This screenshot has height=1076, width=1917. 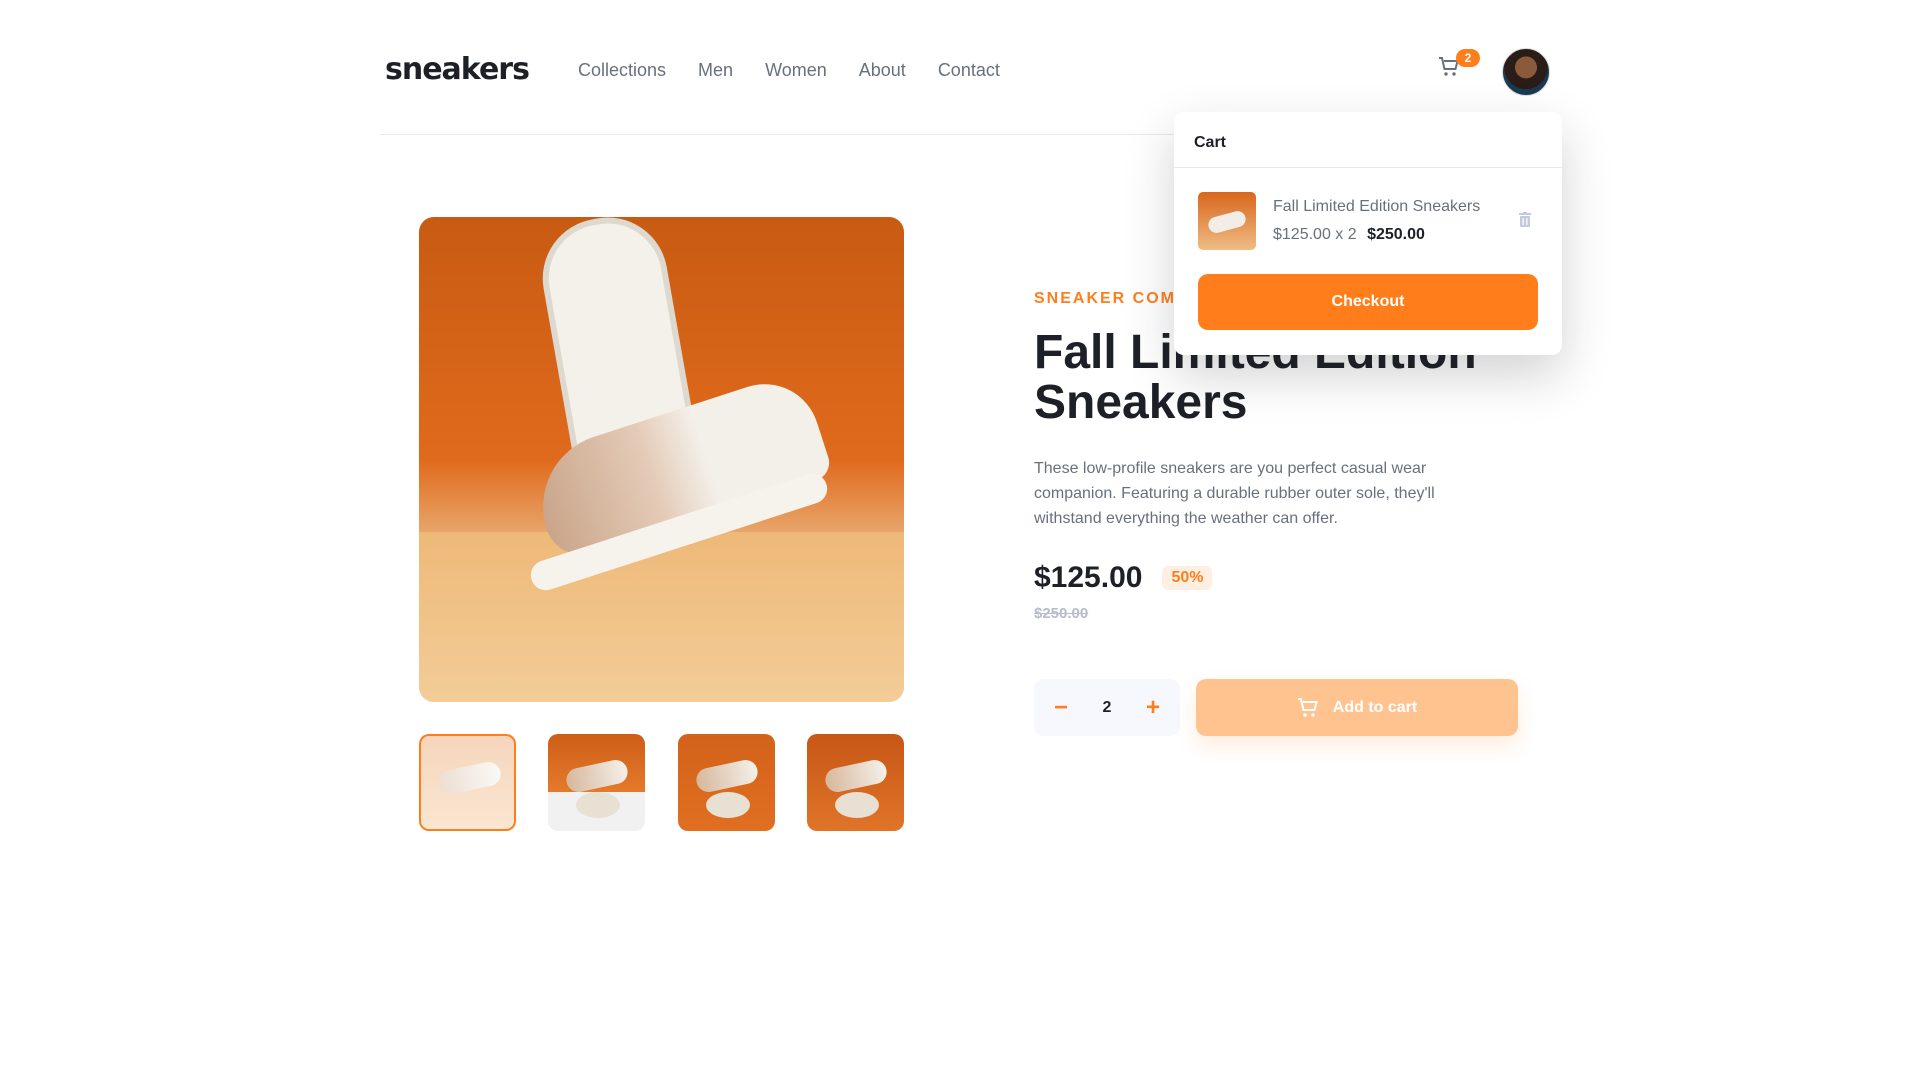 What do you see at coordinates (1256, 578) in the screenshot?
I see `price-row: $125.00 50%` at bounding box center [1256, 578].